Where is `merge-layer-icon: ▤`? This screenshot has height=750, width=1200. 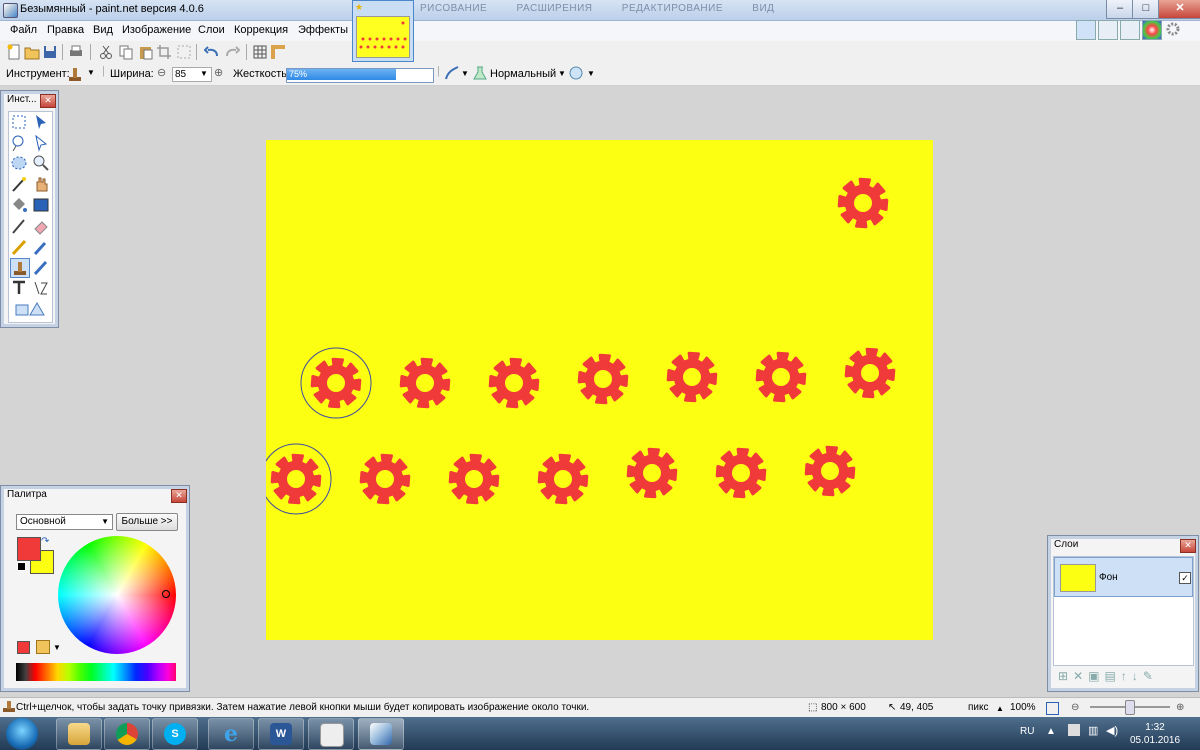
merge-layer-icon: ▤ is located at coordinates (1112, 676).